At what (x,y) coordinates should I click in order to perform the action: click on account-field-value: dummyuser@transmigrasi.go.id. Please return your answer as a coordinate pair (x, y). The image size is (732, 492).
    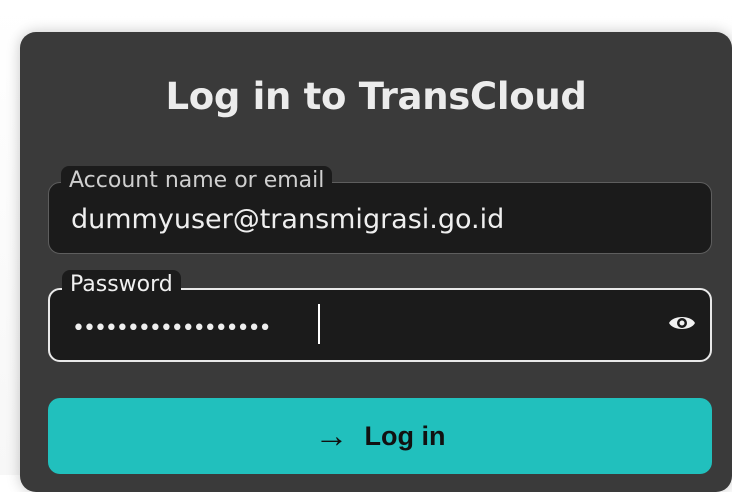
    Looking at the image, I should click on (287, 220).